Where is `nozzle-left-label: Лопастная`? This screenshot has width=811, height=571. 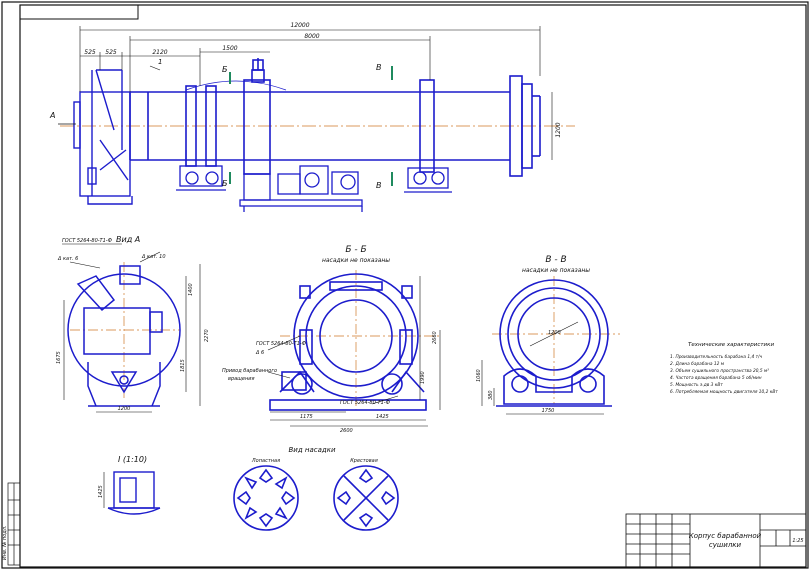
nozzle-left-label: Лопастная is located at coordinates (265, 461).